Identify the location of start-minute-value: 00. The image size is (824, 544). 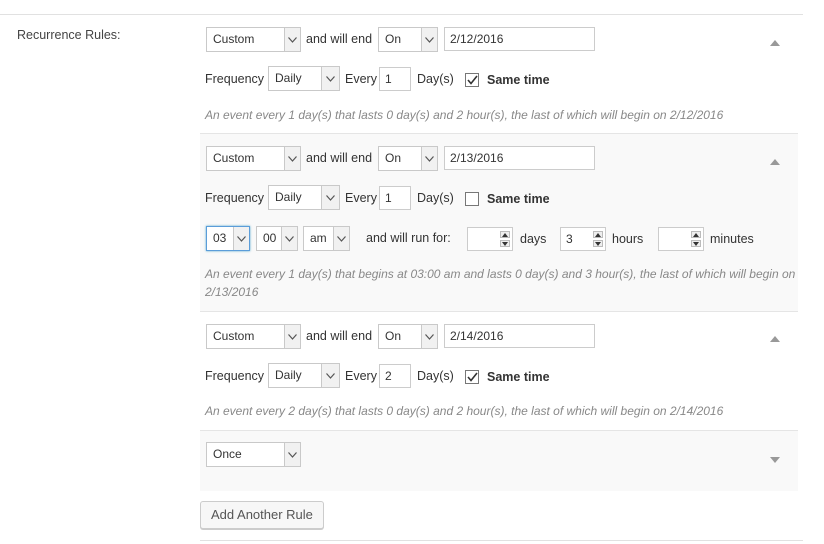
(270, 238).